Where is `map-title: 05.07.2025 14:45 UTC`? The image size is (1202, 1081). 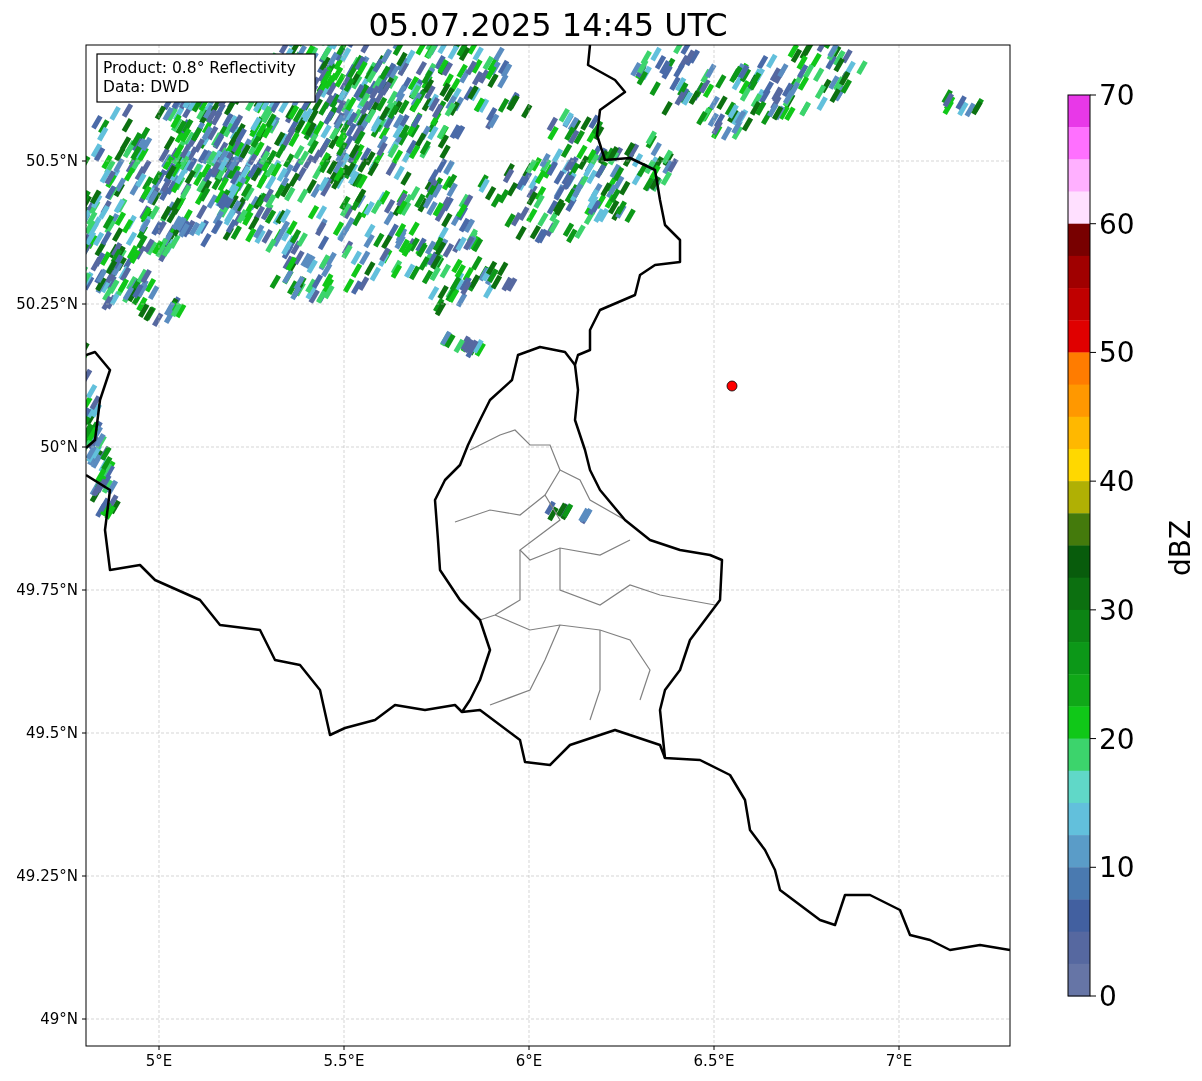
map-title: 05.07.2025 14:45 UTC is located at coordinates (548, 25).